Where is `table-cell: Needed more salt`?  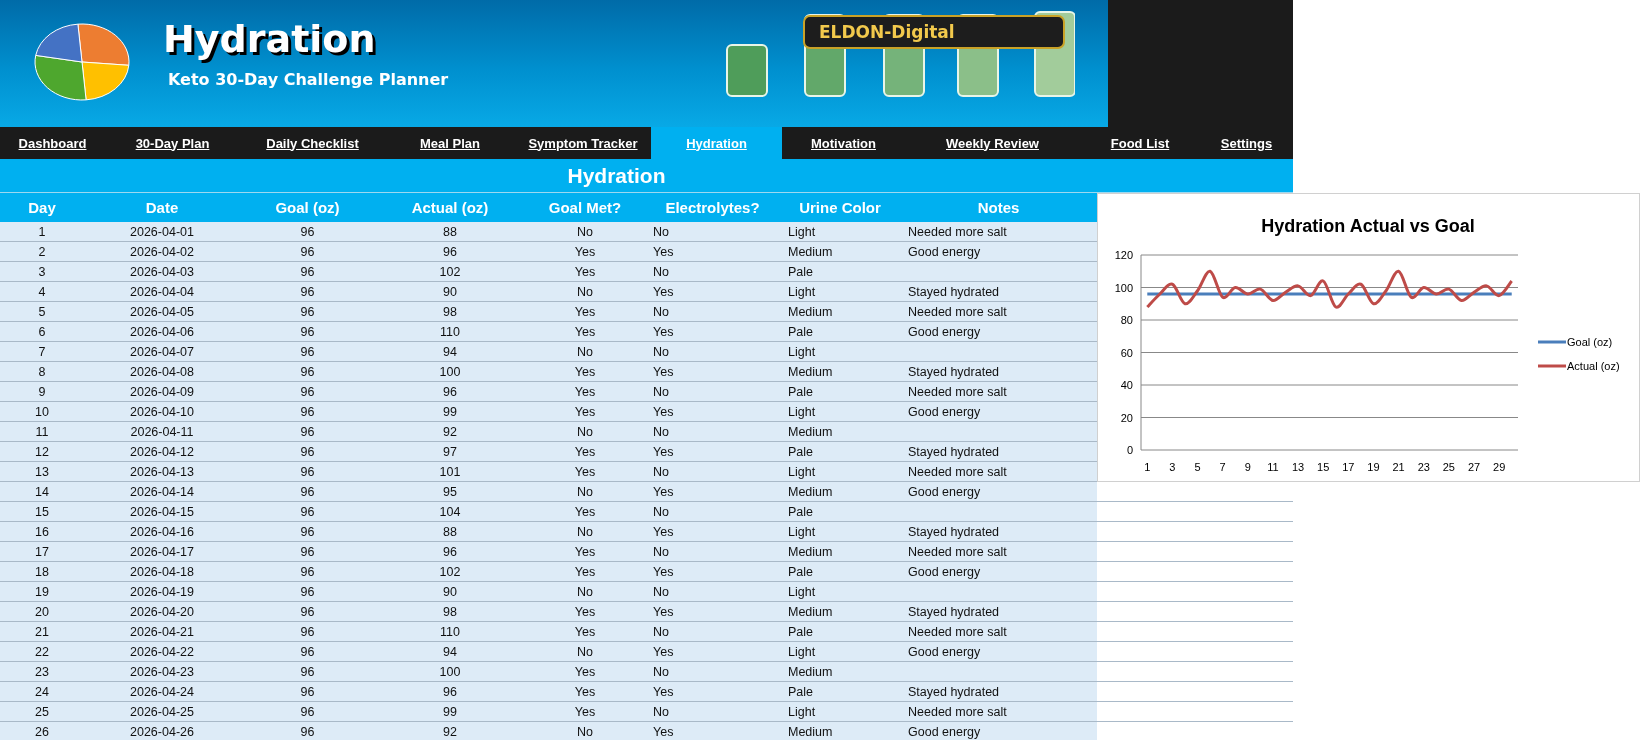
table-cell: Needed more salt is located at coordinates (957, 231).